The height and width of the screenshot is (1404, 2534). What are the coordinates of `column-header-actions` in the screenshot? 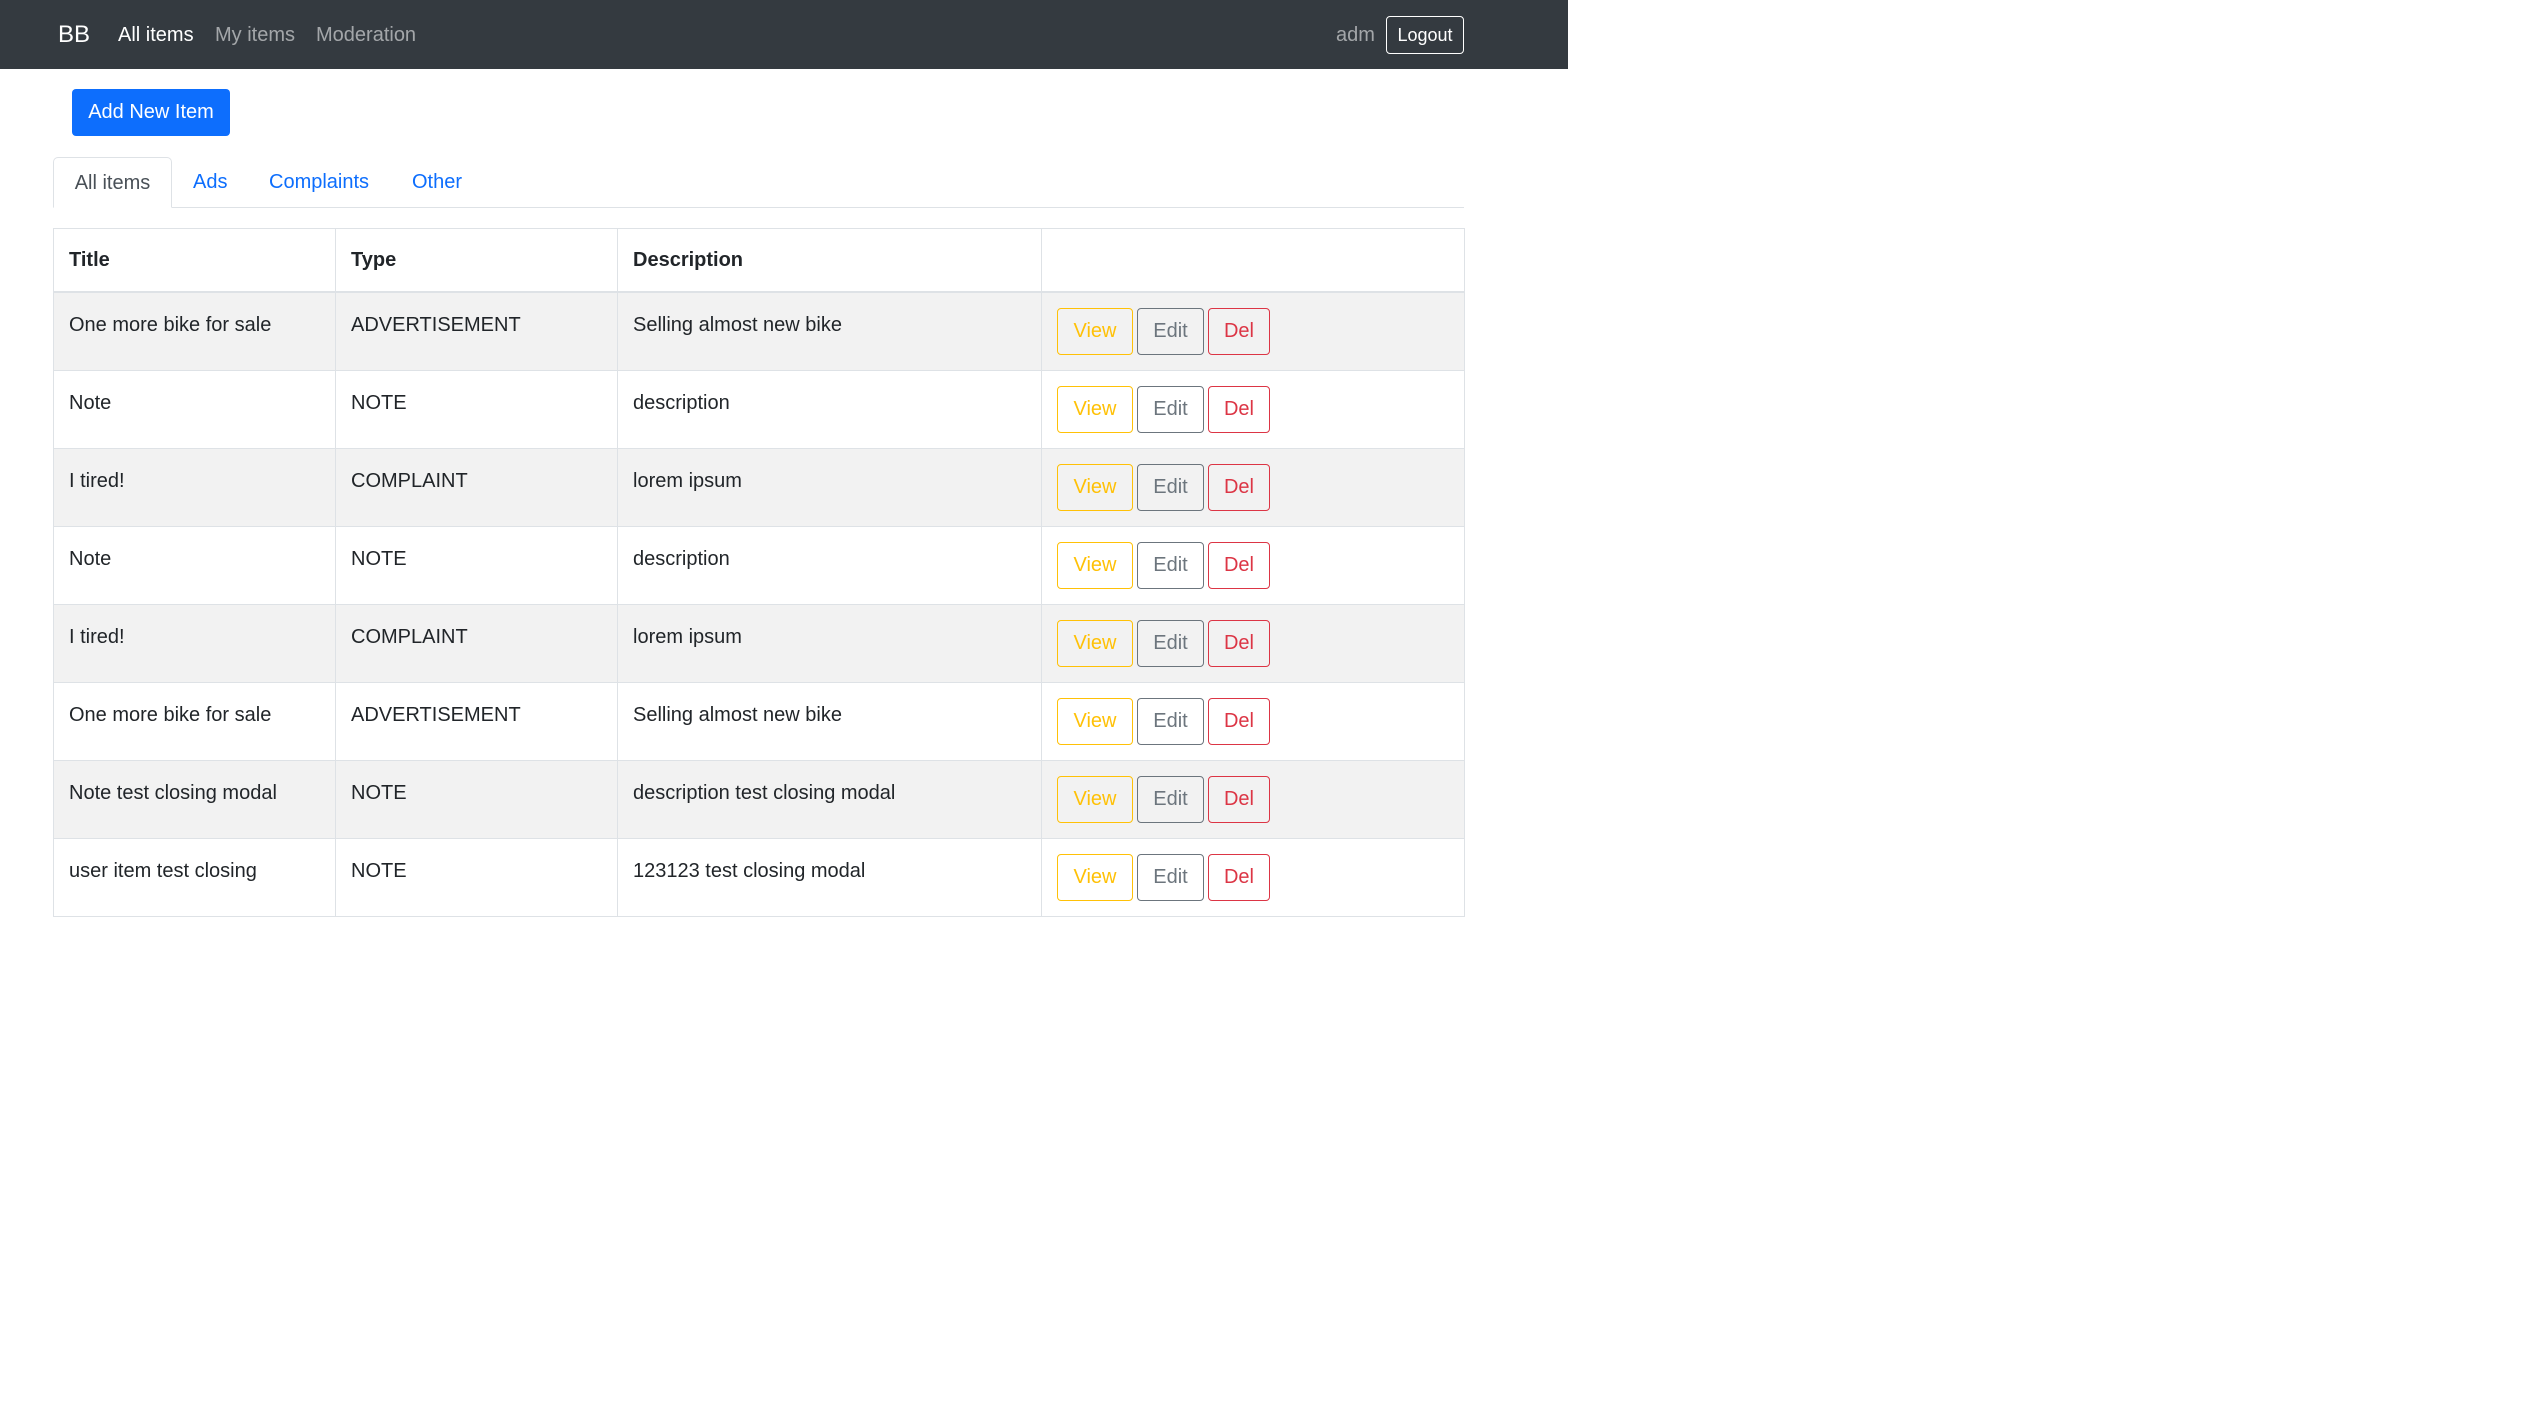 It's located at (1253, 260).